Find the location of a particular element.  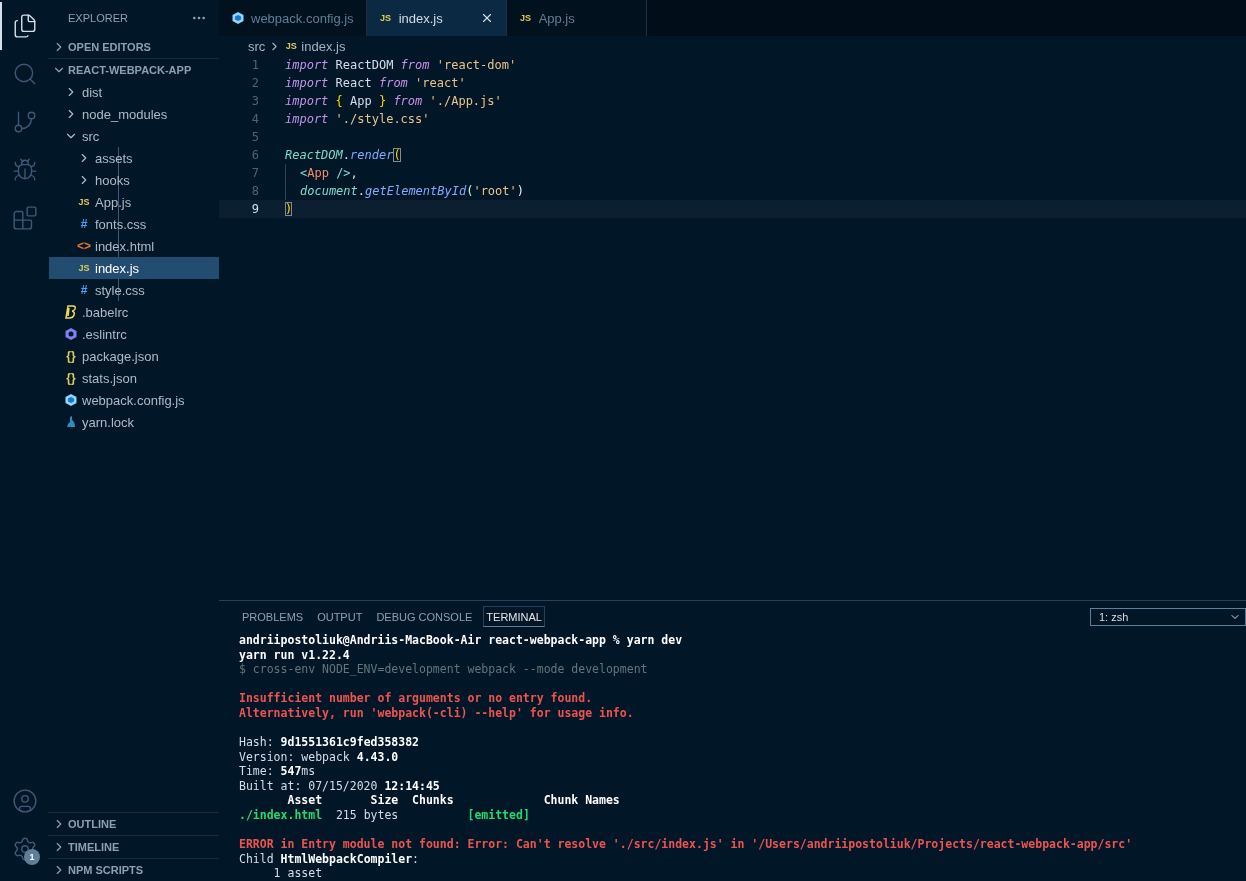

settings-icon is located at coordinates (25, 849).